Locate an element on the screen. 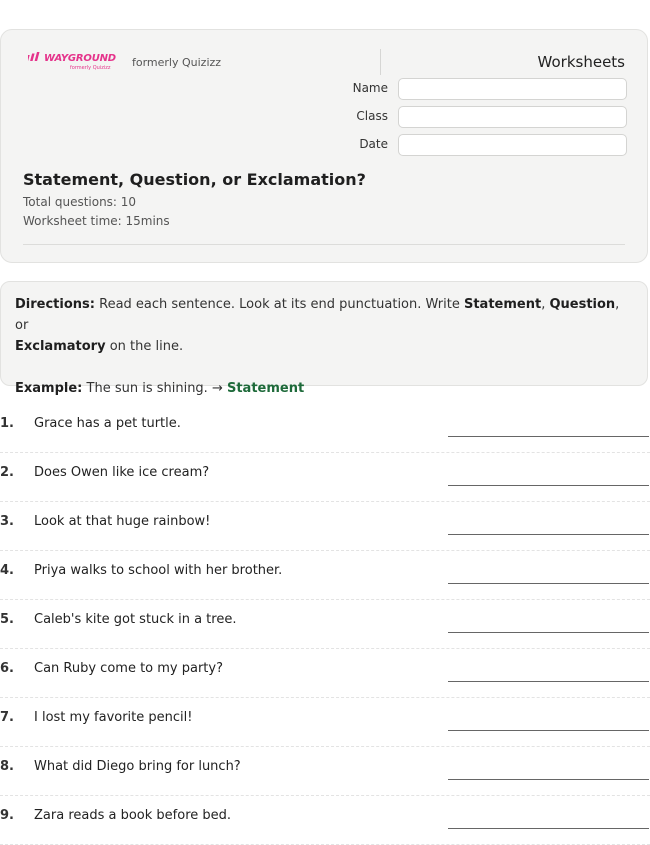  header-divider is located at coordinates (380, 62).